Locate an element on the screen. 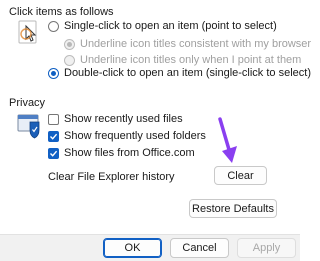  show-frequent-option: Show frequently used folders is located at coordinates (127, 136).